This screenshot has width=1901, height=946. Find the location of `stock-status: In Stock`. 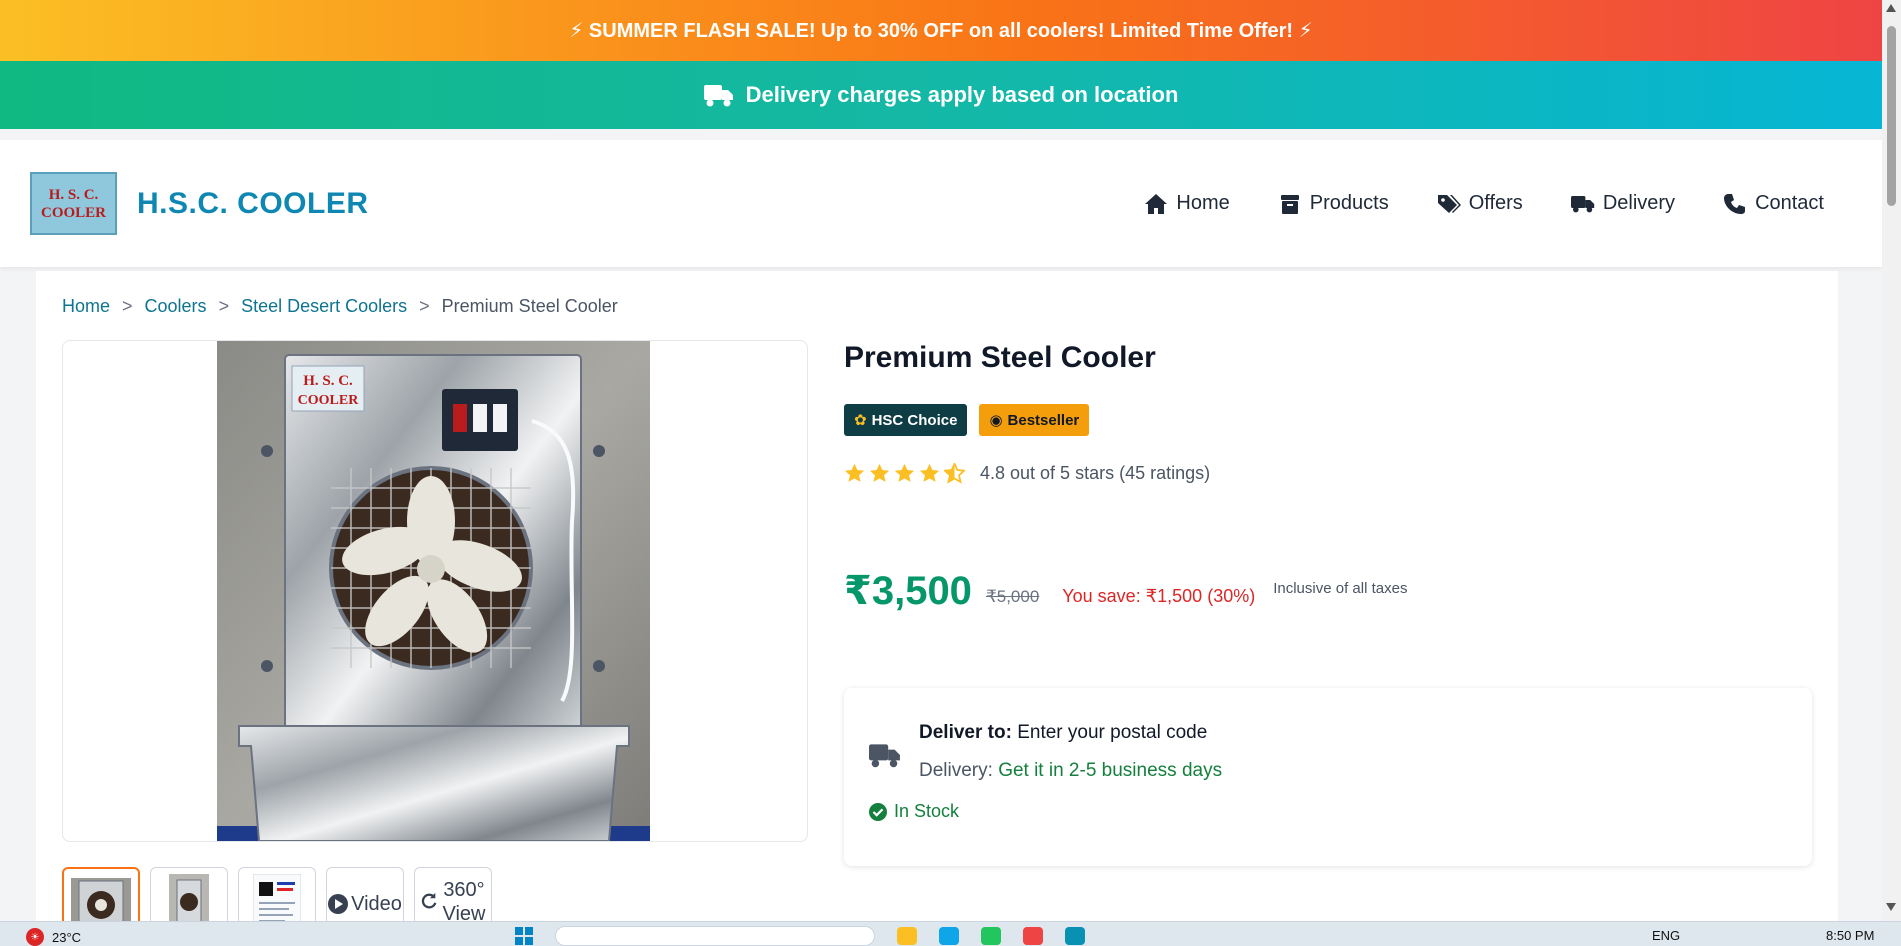

stock-status: In Stock is located at coordinates (914, 811).